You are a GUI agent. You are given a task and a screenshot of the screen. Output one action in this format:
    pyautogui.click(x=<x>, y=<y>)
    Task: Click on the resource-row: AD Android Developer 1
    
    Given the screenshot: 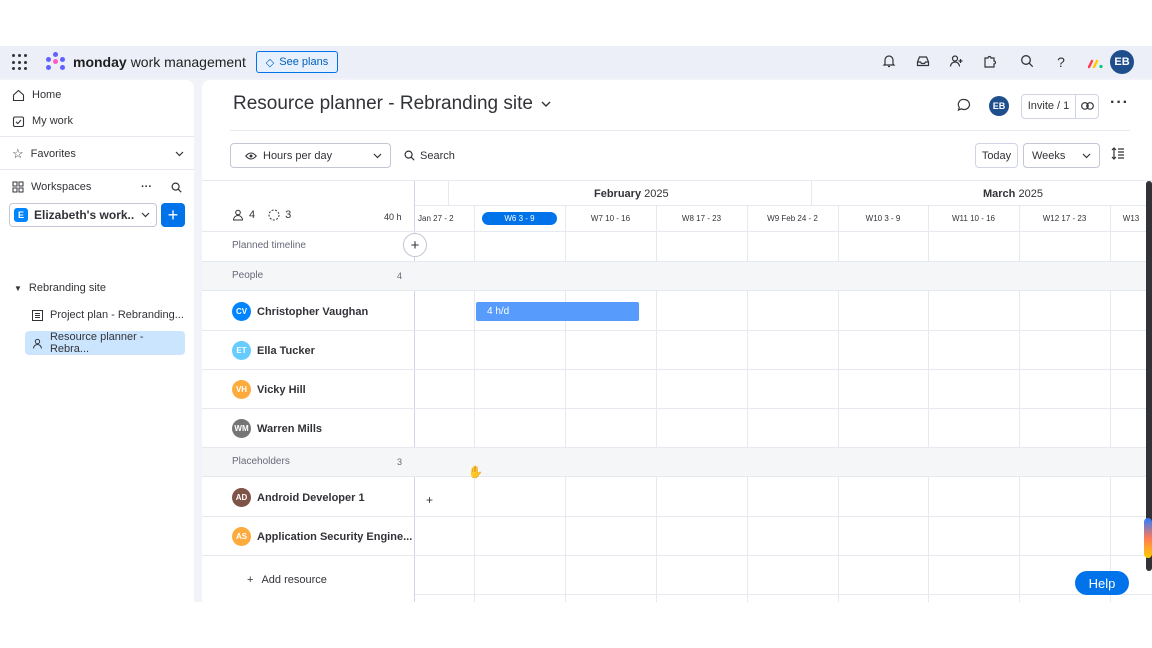 What is the action you would take?
    pyautogui.click(x=298, y=497)
    